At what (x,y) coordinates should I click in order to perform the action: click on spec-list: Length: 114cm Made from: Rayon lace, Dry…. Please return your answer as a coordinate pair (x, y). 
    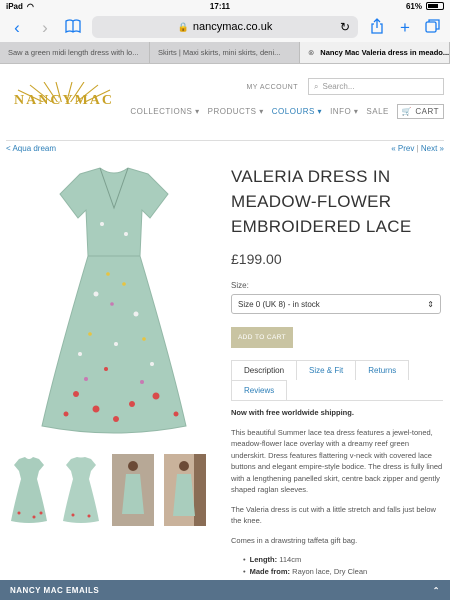
    Looking at the image, I should click on (337, 565).